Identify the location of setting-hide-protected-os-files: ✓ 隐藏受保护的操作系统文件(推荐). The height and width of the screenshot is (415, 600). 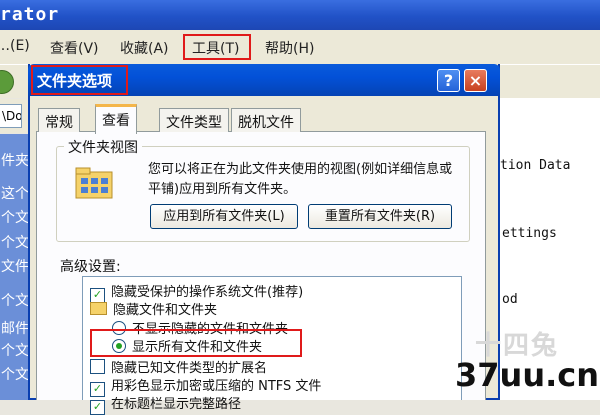
(197, 292).